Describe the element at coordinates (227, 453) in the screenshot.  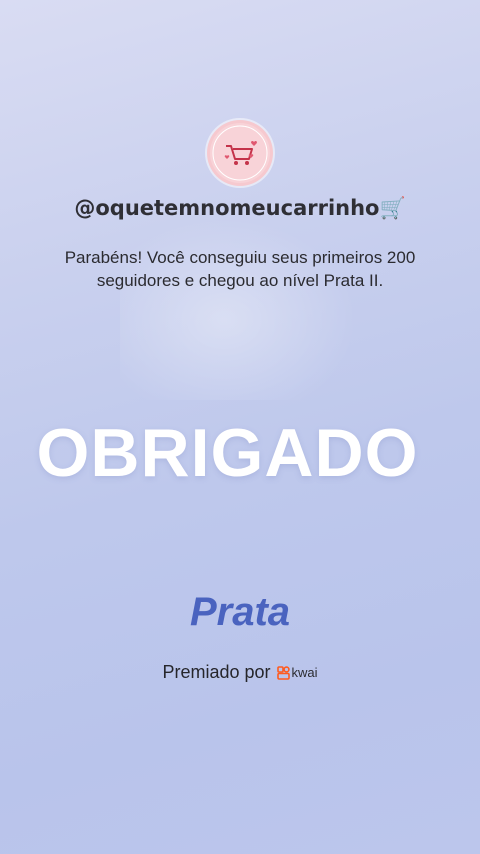
I see `thanks-headline: OBRIGADO` at that location.